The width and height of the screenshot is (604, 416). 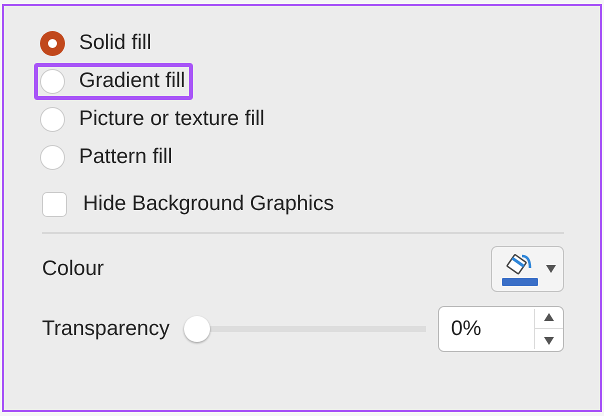 What do you see at coordinates (551, 269) in the screenshot?
I see `caret-icon` at bounding box center [551, 269].